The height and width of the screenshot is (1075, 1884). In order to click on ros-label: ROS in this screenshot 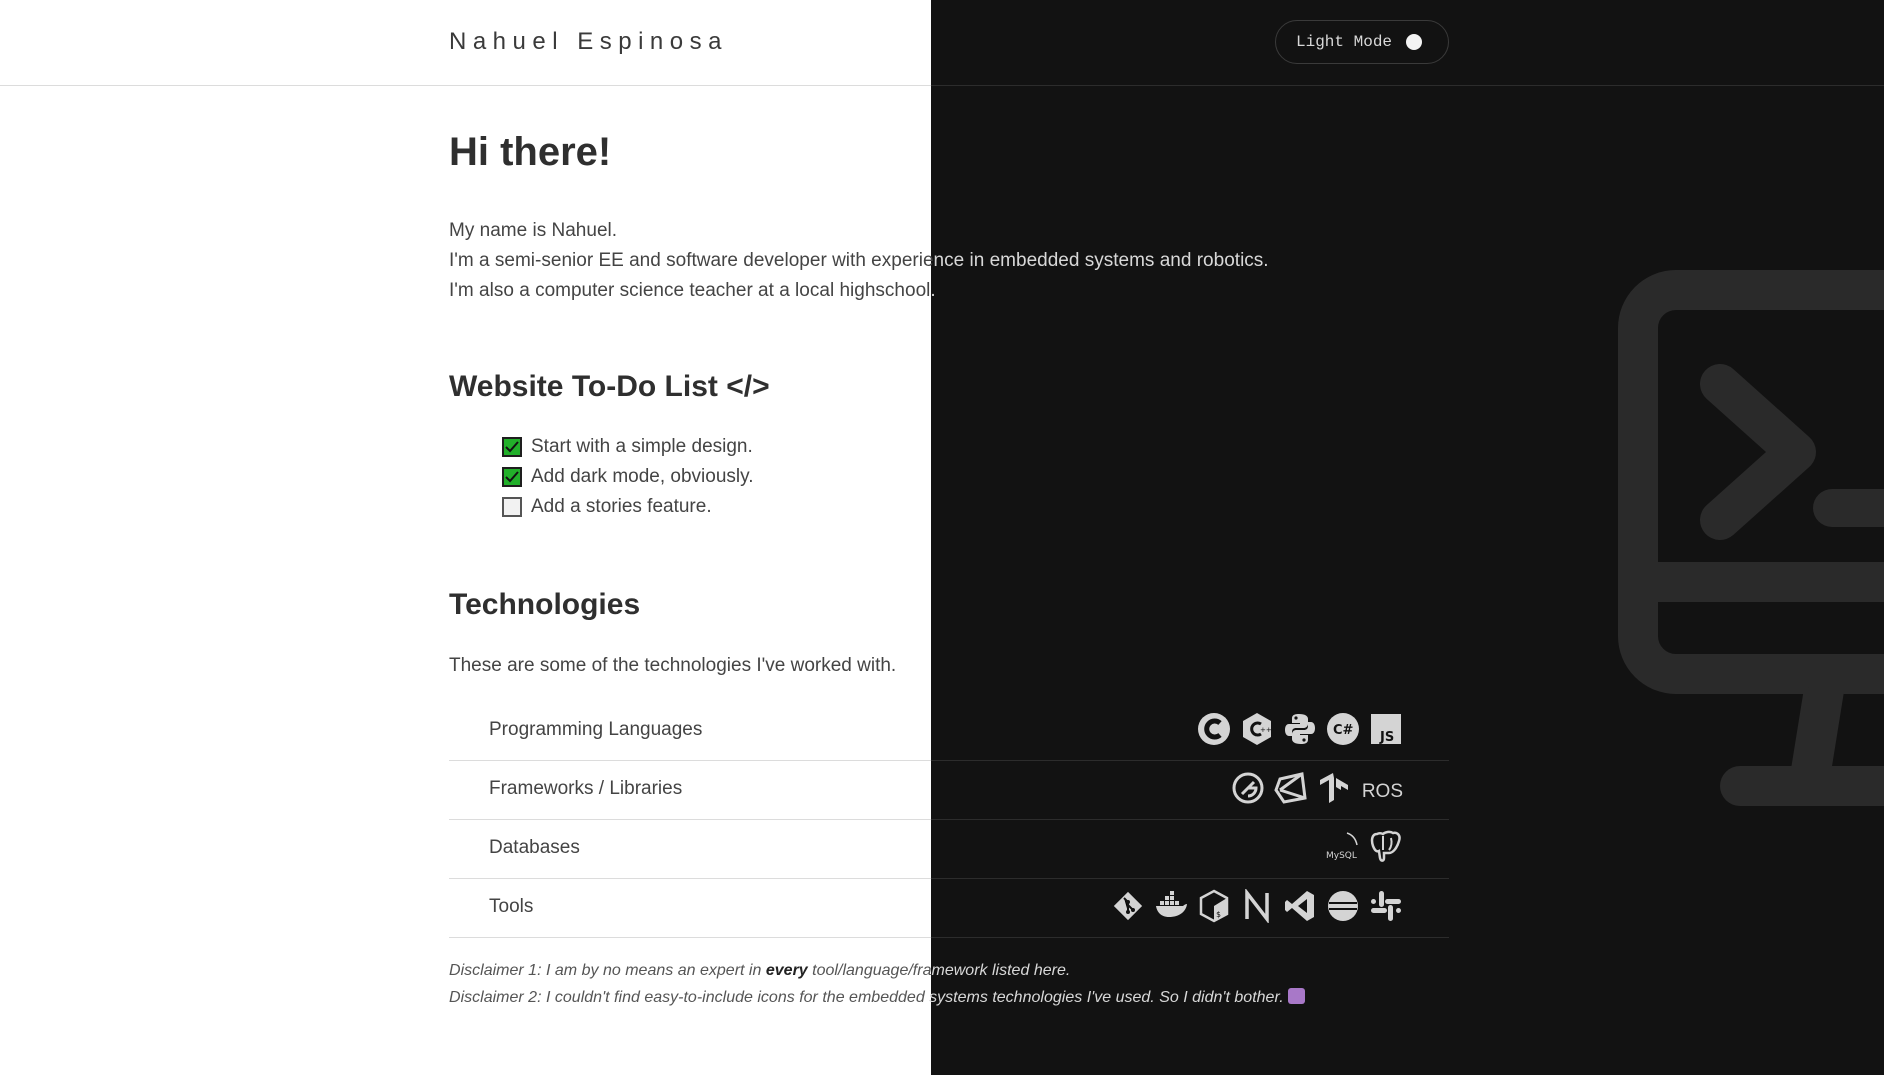, I will do `click(1382, 791)`.